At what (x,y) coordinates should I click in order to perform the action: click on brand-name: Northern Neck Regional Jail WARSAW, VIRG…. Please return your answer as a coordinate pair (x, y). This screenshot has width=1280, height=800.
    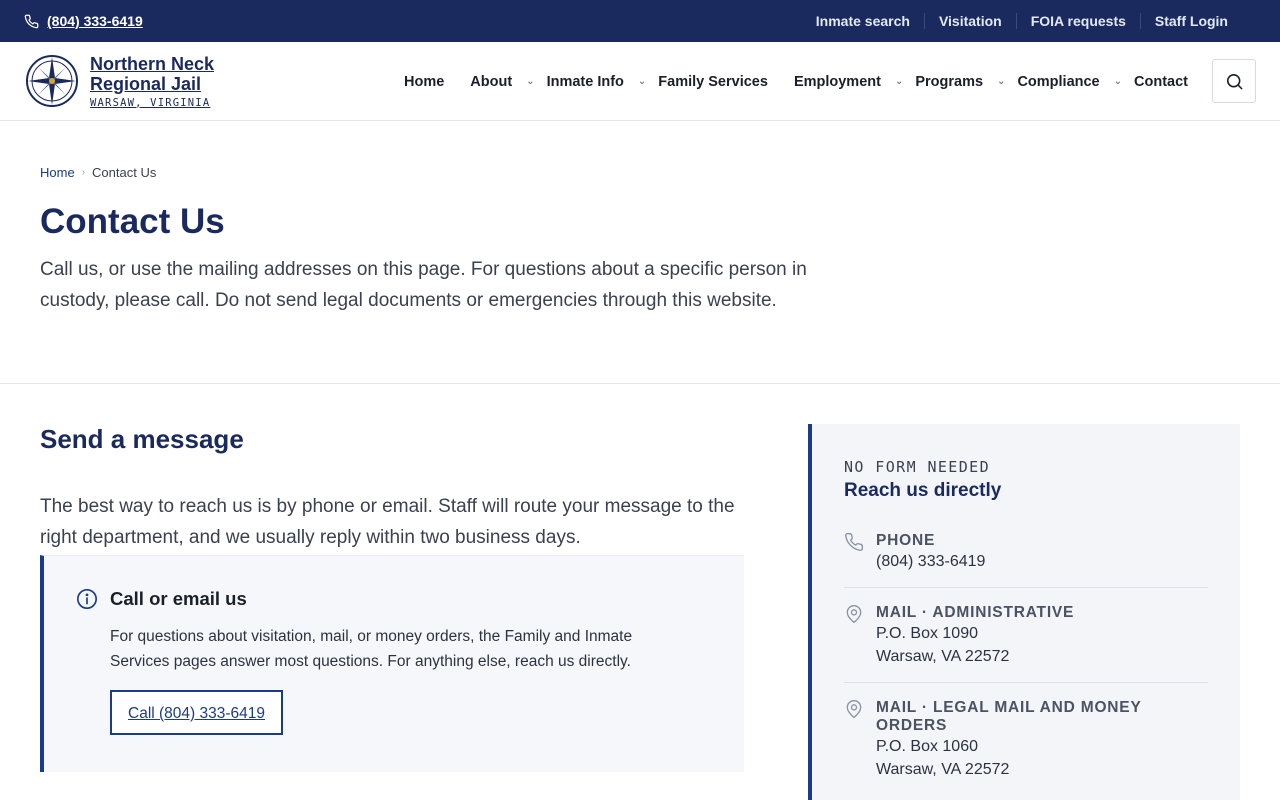
    Looking at the image, I should click on (152, 81).